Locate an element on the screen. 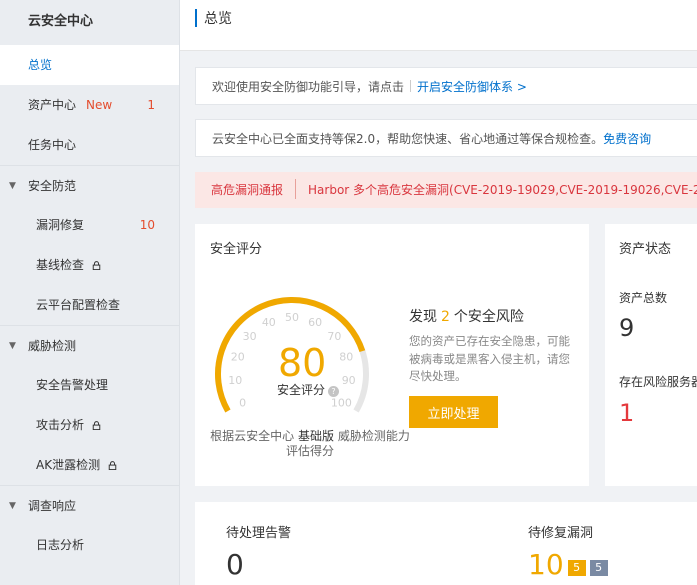 This screenshot has height=585, width=697. sidebar-group-investigation-response: ▼ 调查响应 is located at coordinates (89, 505).